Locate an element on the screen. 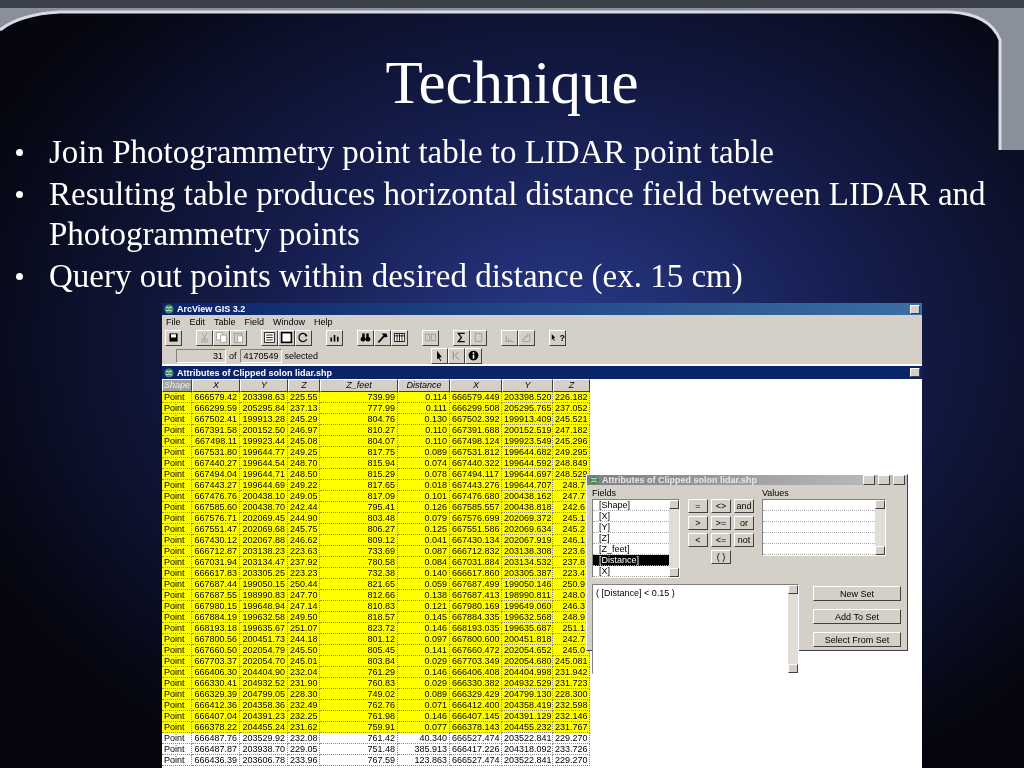 The image size is (1024, 768). table-cell: 203522.841 is located at coordinates (527, 760).